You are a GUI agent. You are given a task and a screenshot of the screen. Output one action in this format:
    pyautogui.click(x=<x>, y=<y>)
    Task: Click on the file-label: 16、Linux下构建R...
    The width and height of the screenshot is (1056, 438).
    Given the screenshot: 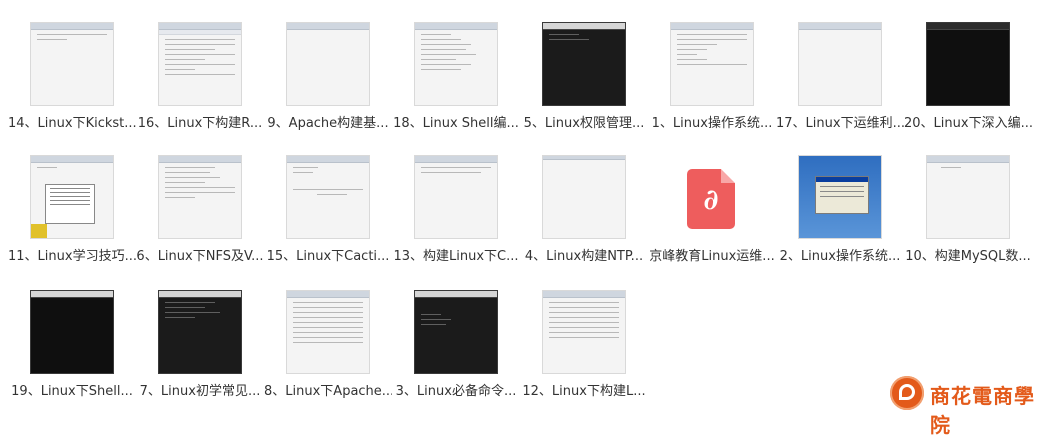 What is the action you would take?
    pyautogui.click(x=200, y=123)
    